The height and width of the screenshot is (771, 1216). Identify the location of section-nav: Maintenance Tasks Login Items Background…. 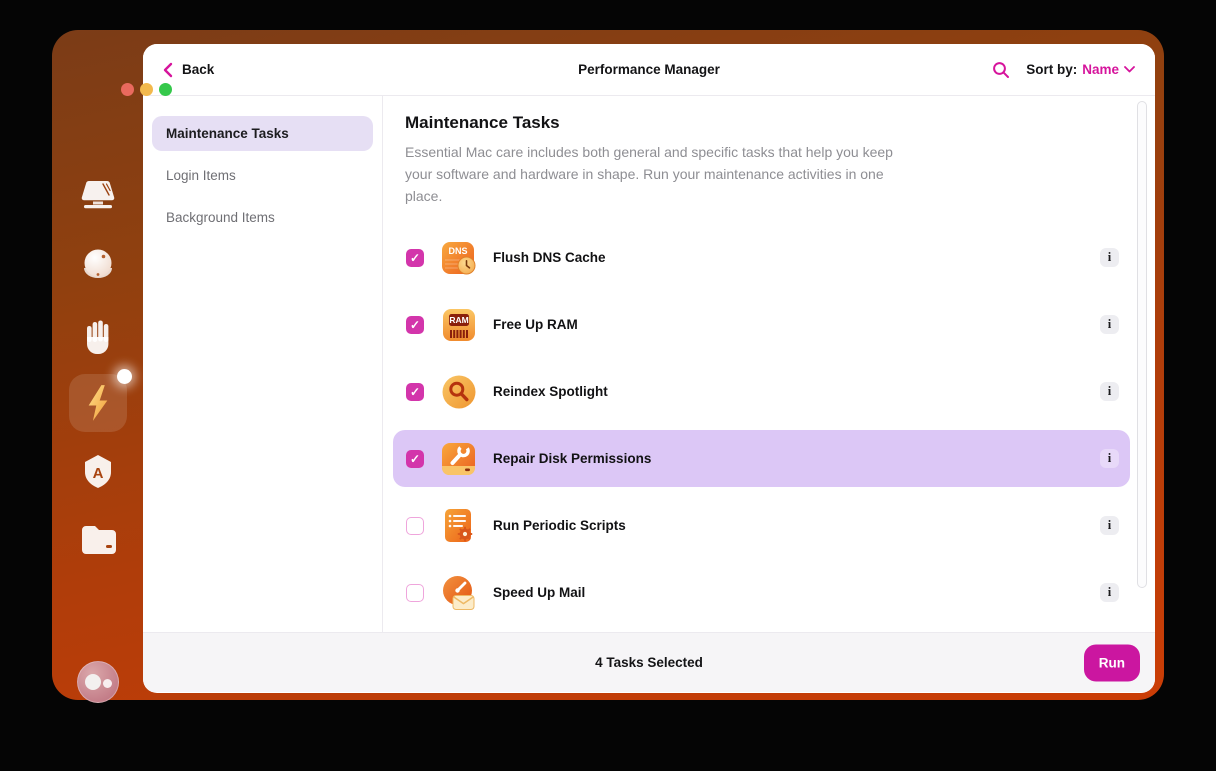
(263, 364).